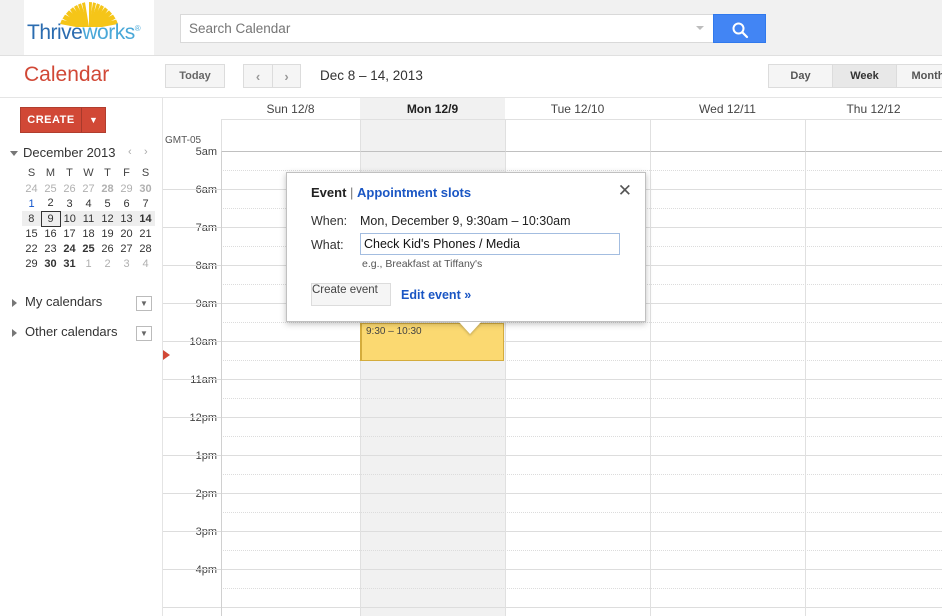  Describe the element at coordinates (873, 108) in the screenshot. I see `day-header-4: Thu 12/12` at that location.